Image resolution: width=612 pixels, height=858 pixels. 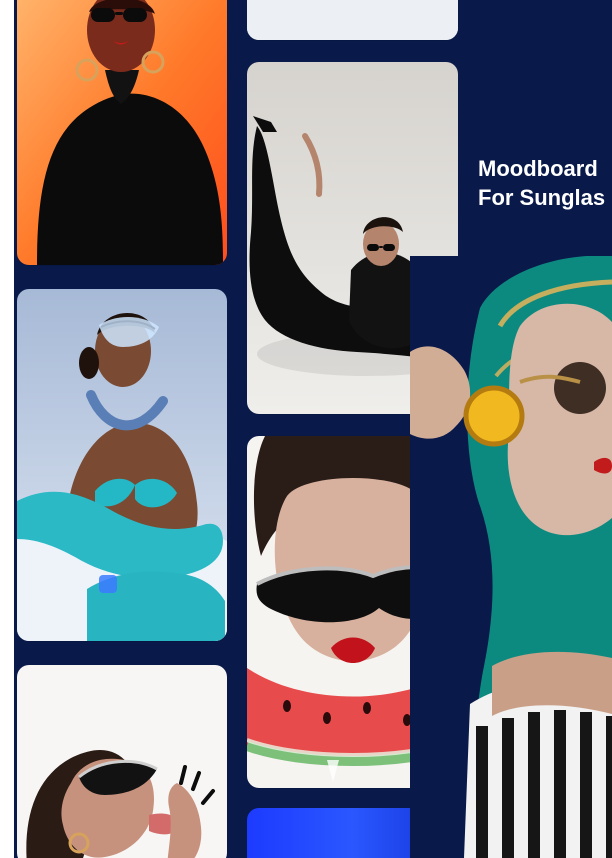 What do you see at coordinates (542, 197) in the screenshot?
I see `title-line-2: For Sunglas` at bounding box center [542, 197].